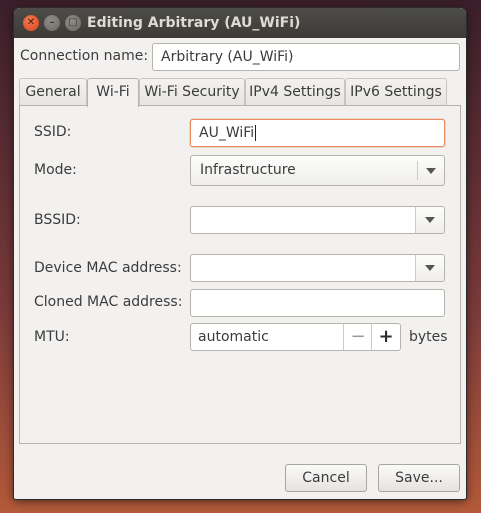 The image size is (481, 513). I want to click on connection-name-input: Arbitrary (AU_WiFi), so click(306, 57).